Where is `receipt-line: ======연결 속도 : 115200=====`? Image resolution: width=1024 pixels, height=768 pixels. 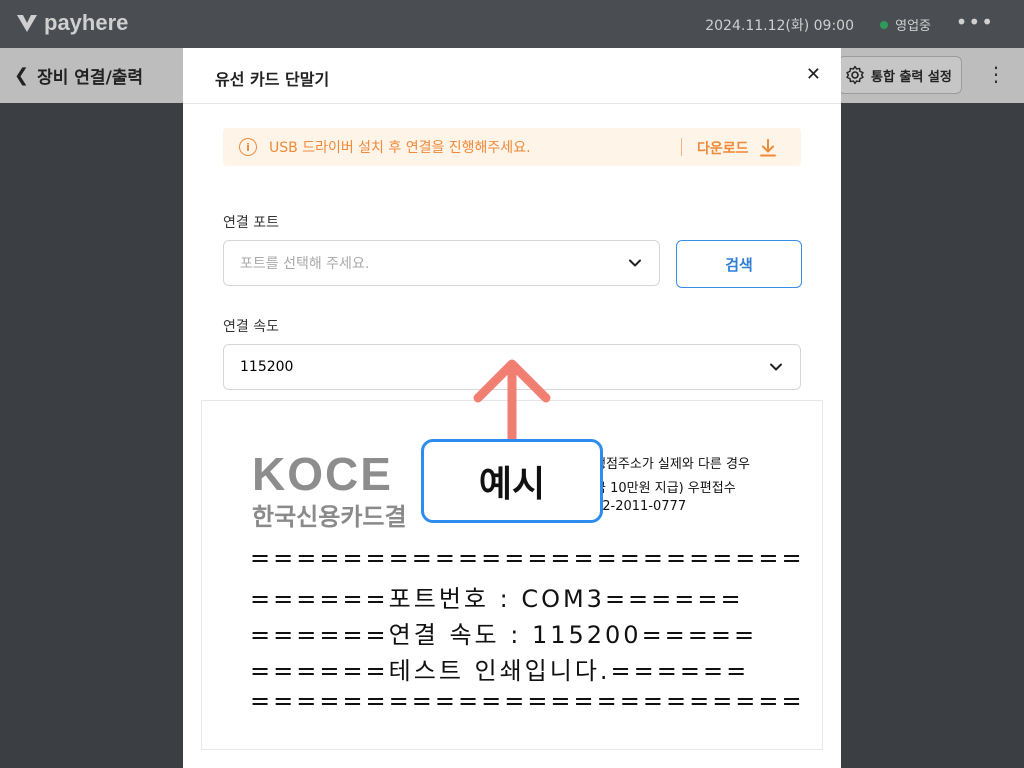 receipt-line: ======연결 속도 : 115200===== is located at coordinates (504, 635).